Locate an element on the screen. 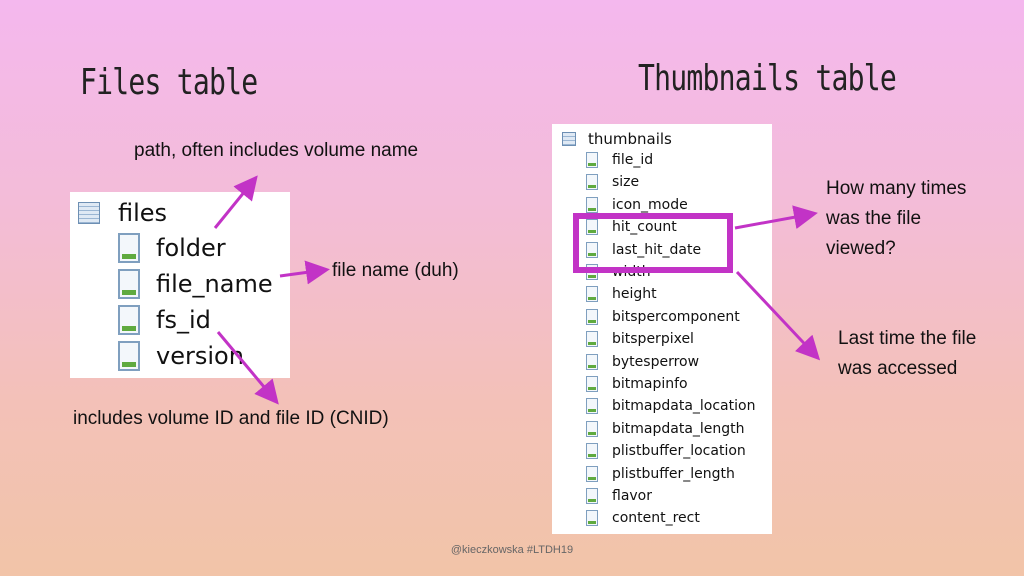 The height and width of the screenshot is (576, 1024). column-label: flavor is located at coordinates (632, 496).